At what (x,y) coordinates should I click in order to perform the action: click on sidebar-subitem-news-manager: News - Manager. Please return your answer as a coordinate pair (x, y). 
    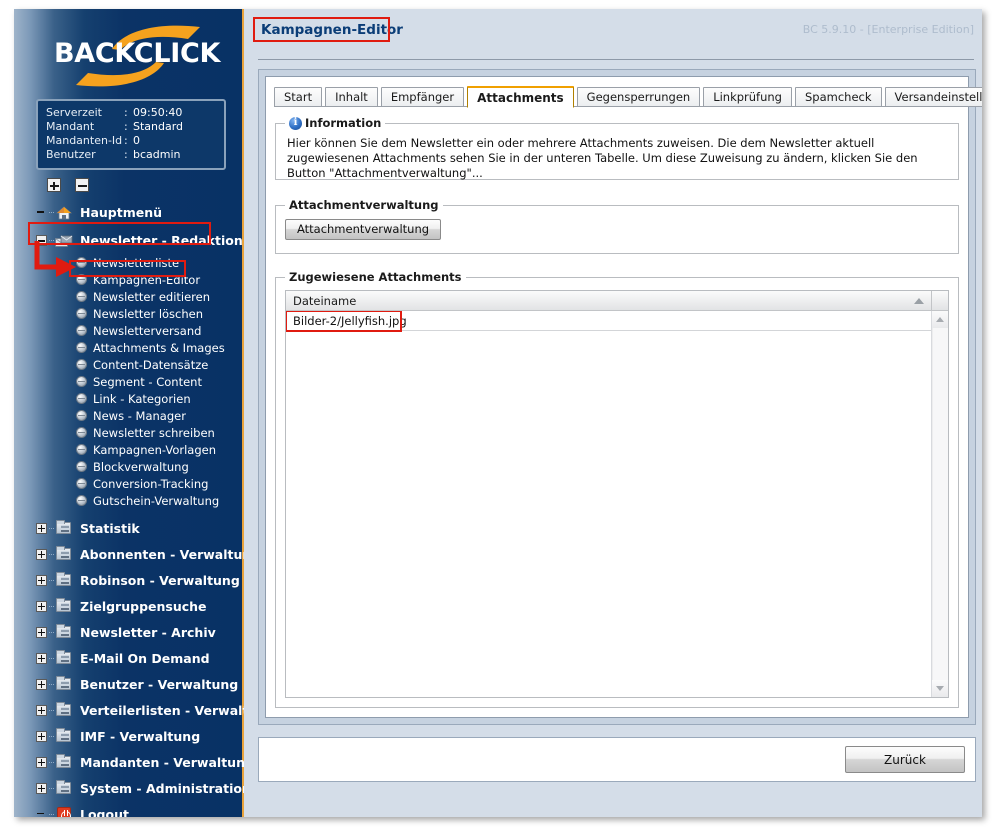
    Looking at the image, I should click on (128, 415).